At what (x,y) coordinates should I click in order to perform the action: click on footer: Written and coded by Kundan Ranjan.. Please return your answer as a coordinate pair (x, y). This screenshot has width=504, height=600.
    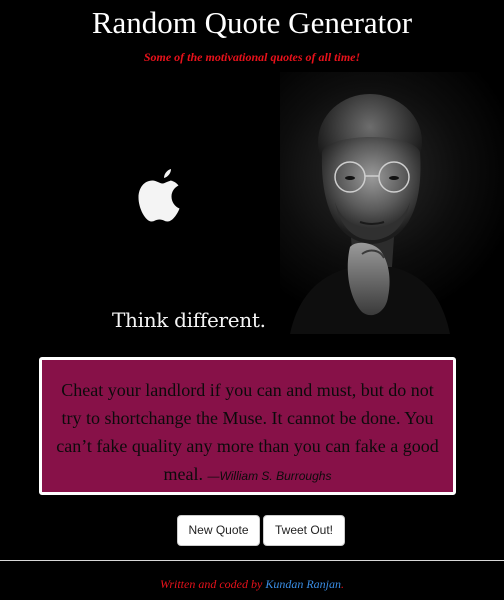
    Looking at the image, I should click on (252, 584).